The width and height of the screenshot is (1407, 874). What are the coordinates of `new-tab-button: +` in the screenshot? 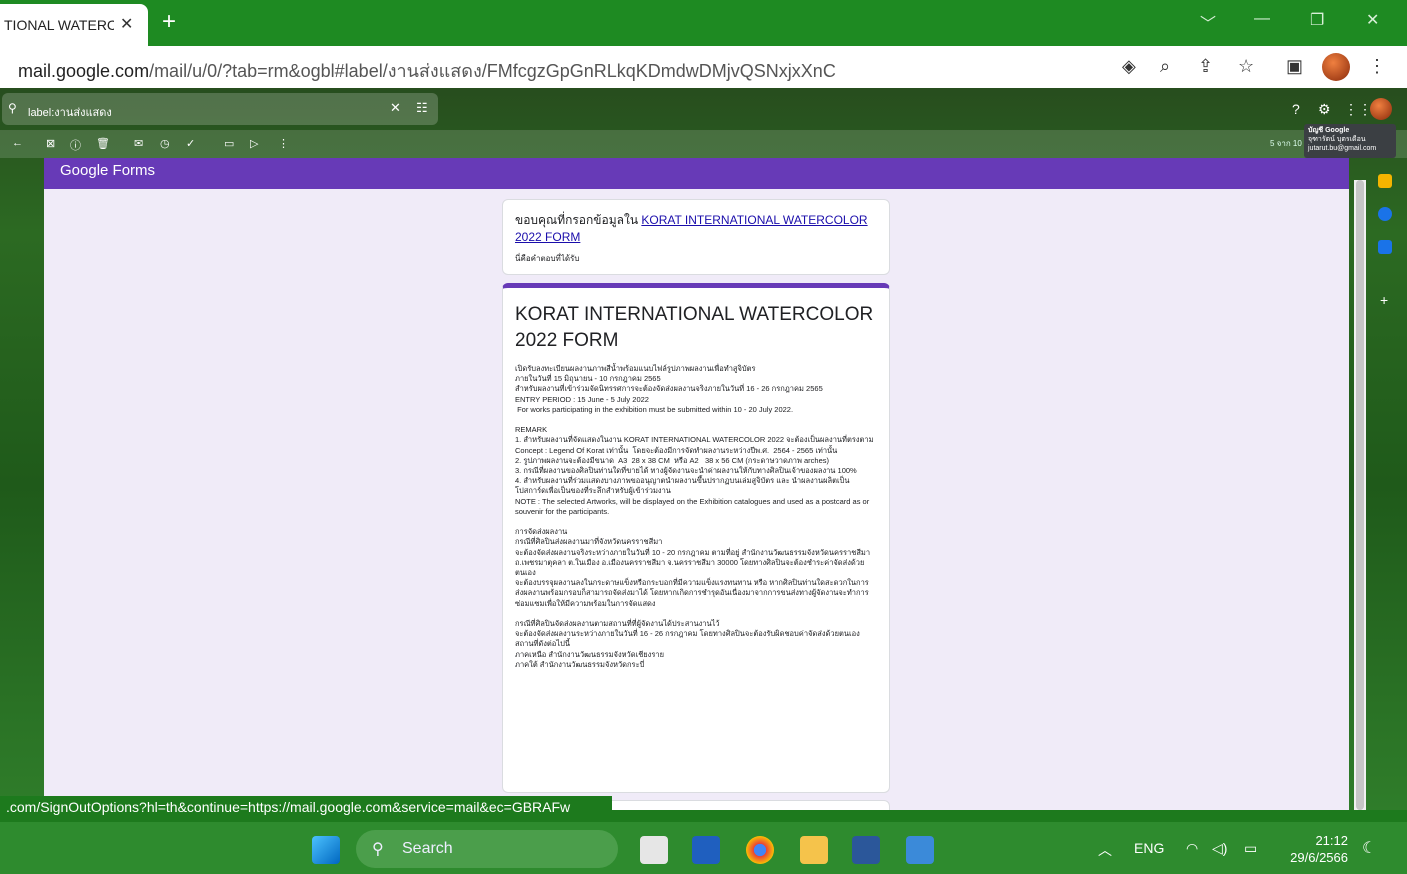 It's located at (169, 22).